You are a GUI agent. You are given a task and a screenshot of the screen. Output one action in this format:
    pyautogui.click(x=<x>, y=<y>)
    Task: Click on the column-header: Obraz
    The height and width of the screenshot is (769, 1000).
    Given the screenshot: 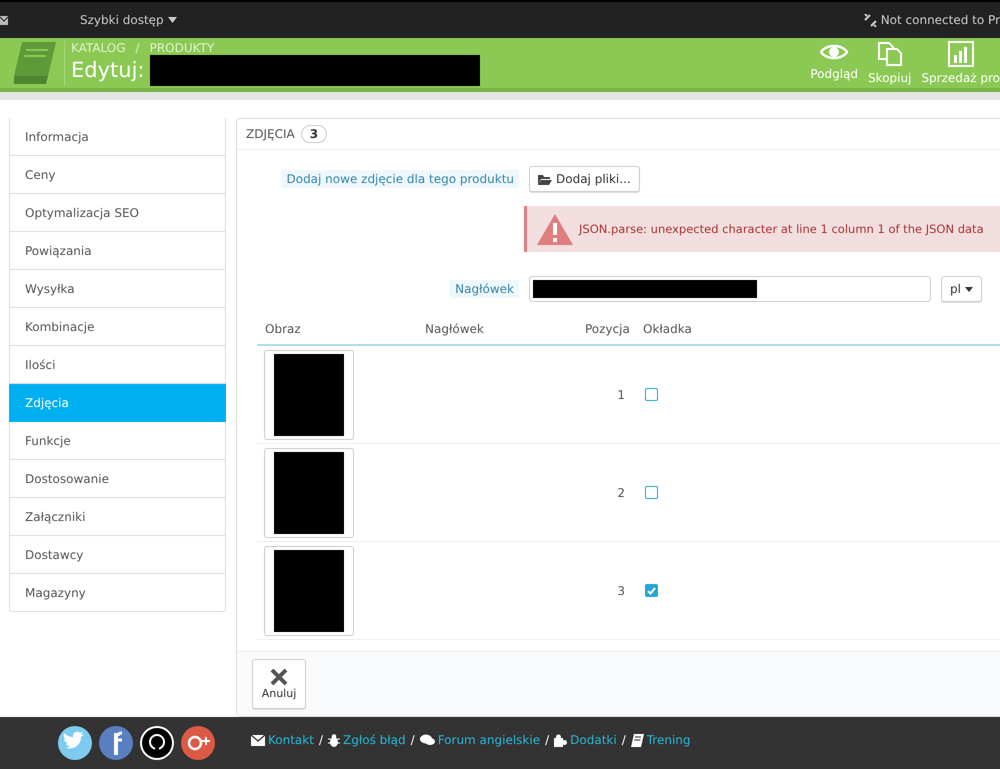 What is the action you would take?
    pyautogui.click(x=283, y=329)
    